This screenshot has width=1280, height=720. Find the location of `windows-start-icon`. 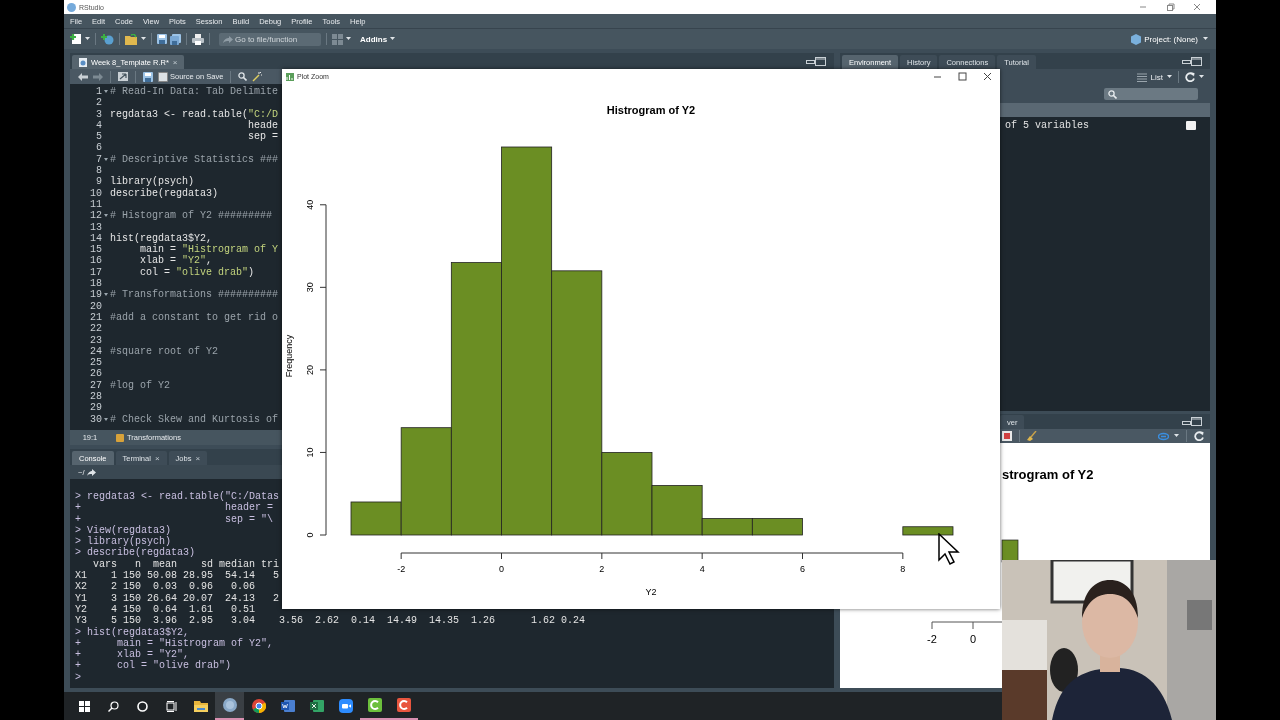

windows-start-icon is located at coordinates (84, 706).